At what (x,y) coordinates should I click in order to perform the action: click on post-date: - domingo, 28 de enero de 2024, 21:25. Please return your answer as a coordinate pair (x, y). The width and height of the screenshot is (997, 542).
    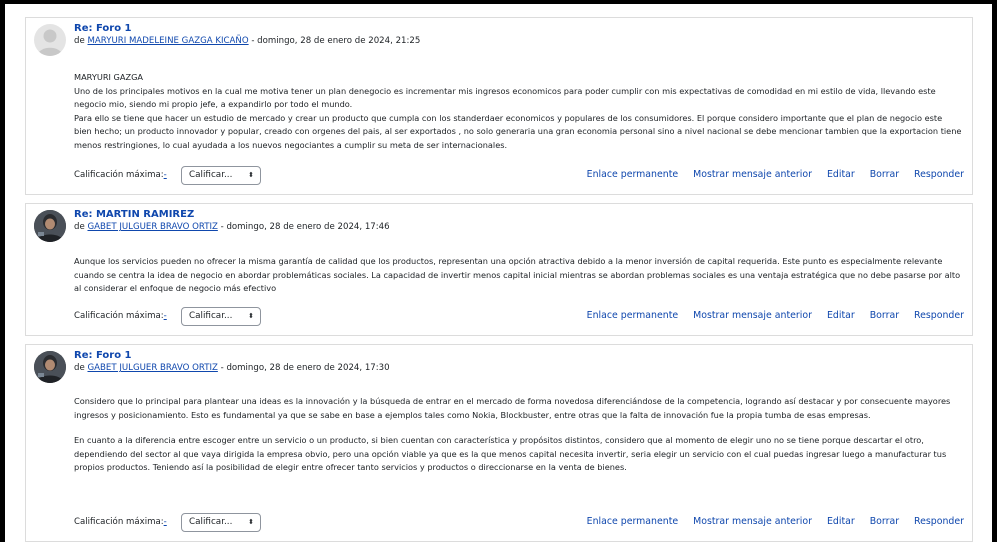
    Looking at the image, I should click on (334, 41).